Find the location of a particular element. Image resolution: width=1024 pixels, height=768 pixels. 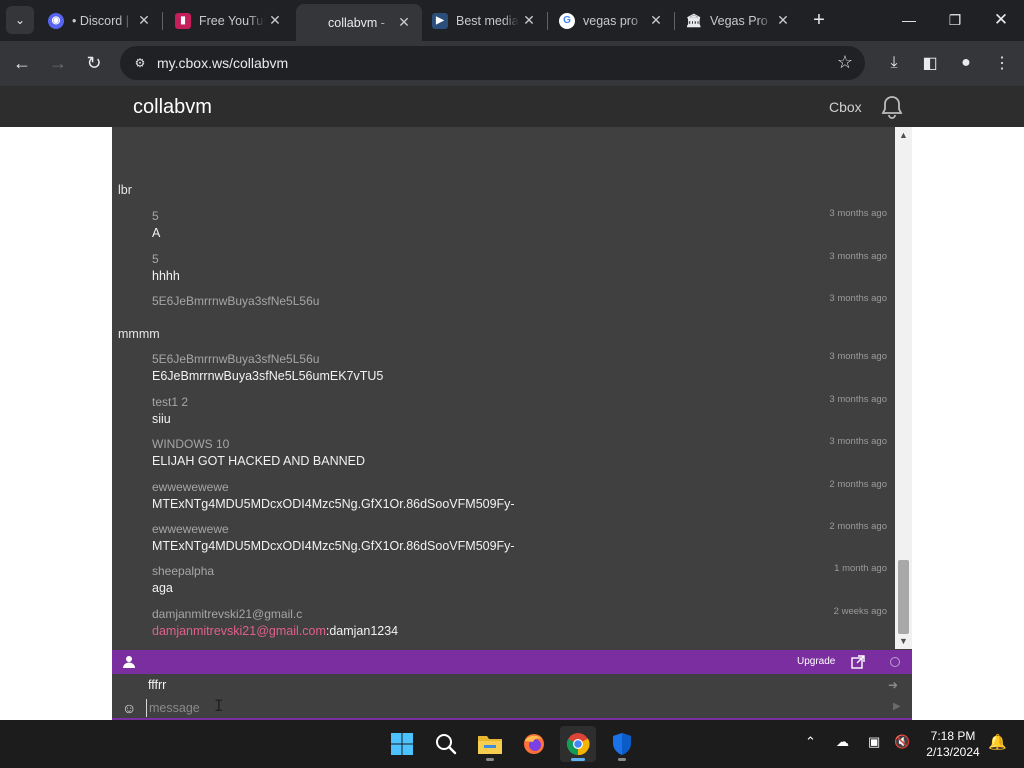

message-author: test1 2 is located at coordinates (519, 402).